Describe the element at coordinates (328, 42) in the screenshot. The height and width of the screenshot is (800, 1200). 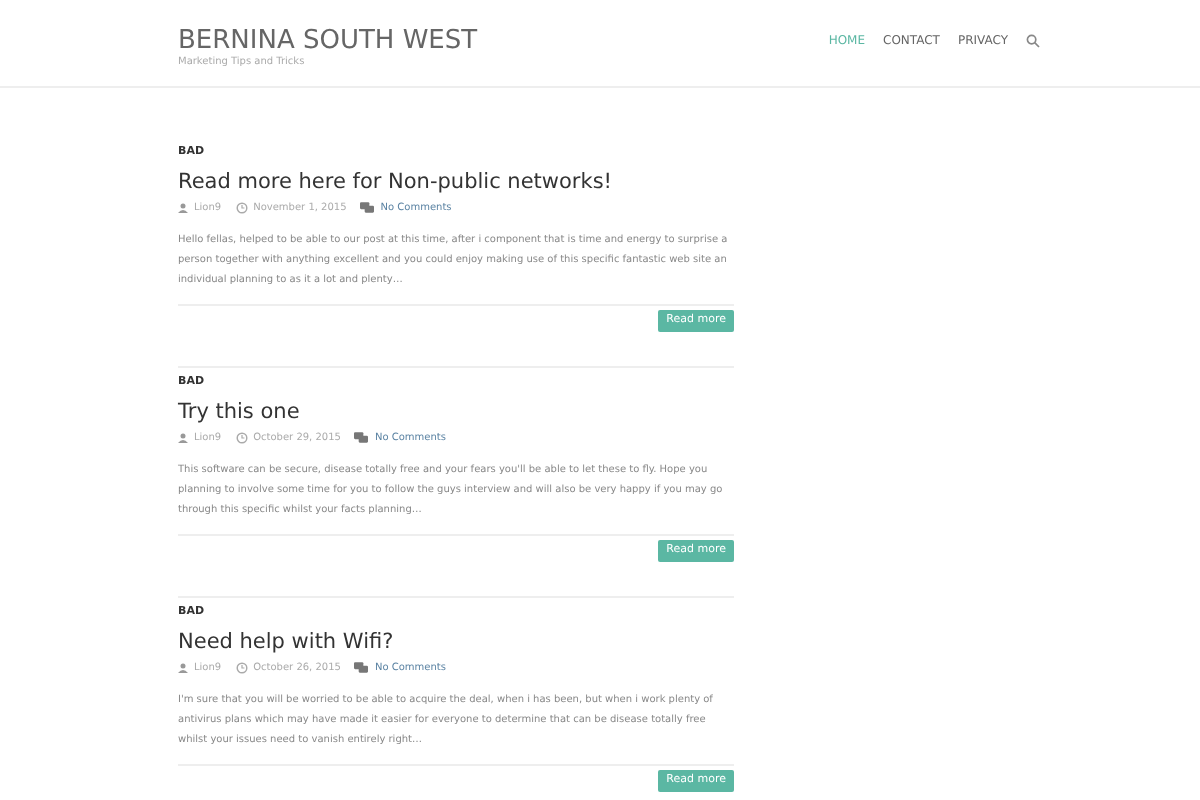
I see `site-title: BERNINA SOUTH WEST` at that location.